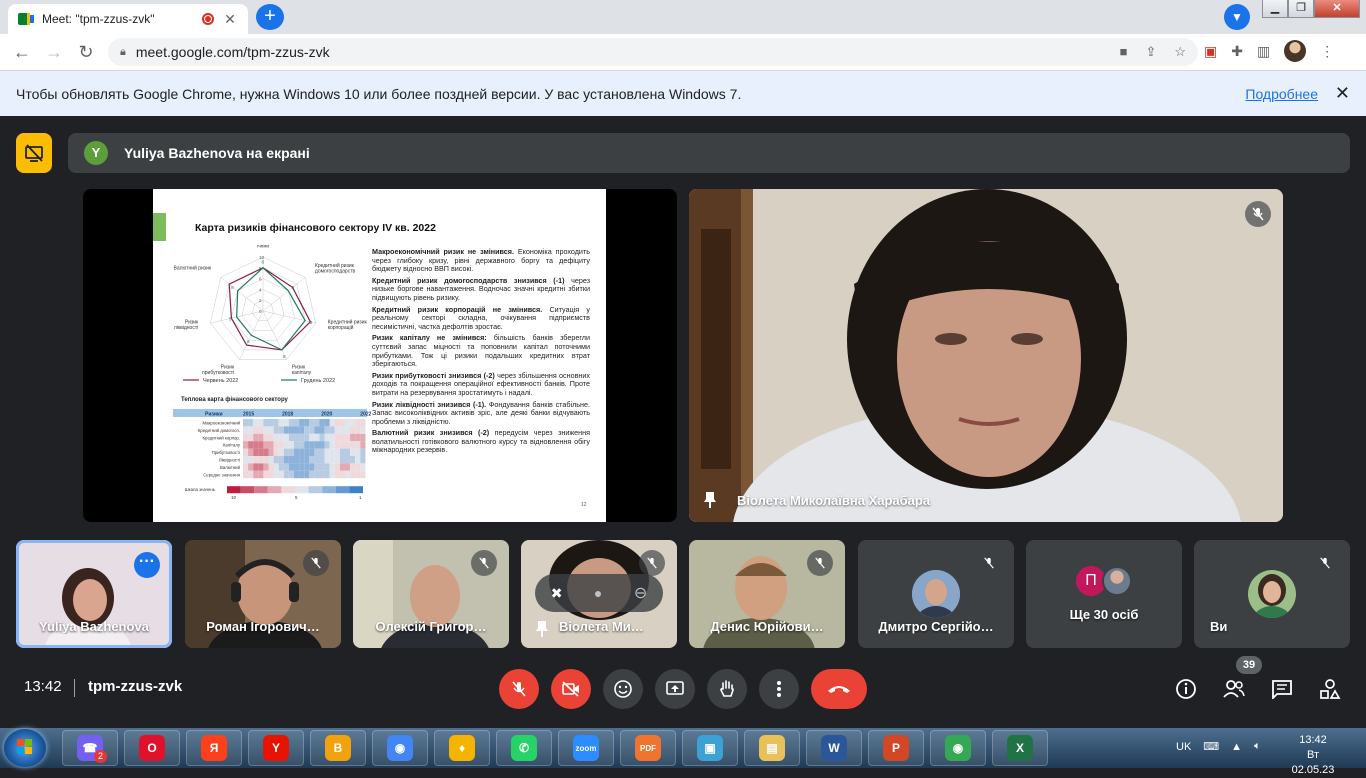 The image size is (1366, 778). I want to click on taskbar-clock: 13:42 Вт 02.05.23, so click(1313, 755).